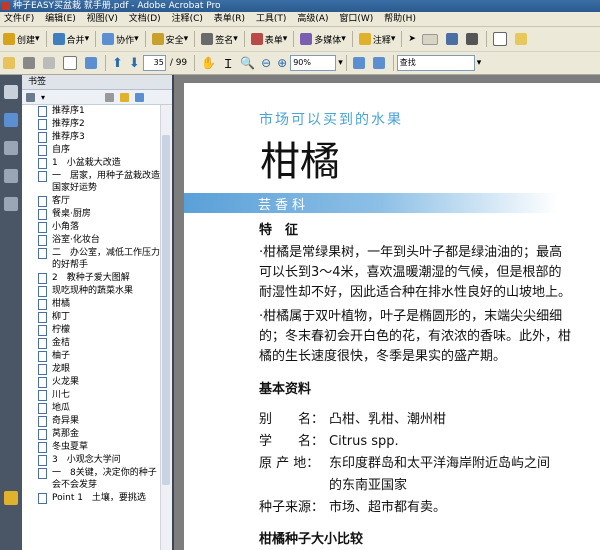  What do you see at coordinates (323, 39) in the screenshot?
I see `multimedia-button: 多媒体 ▾` at bounding box center [323, 39].